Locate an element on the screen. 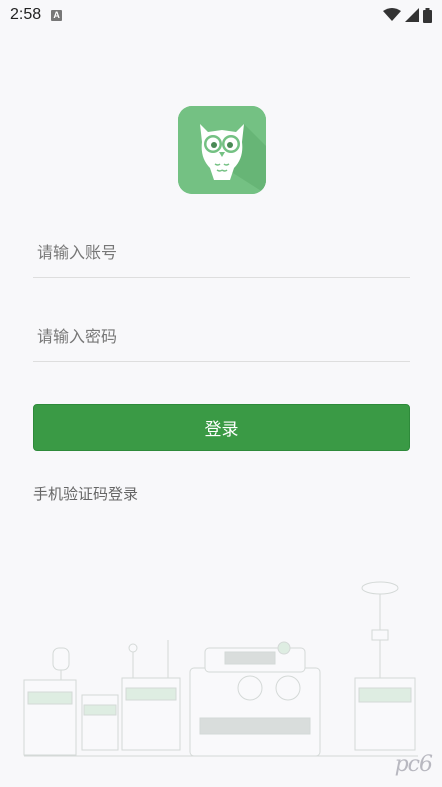  sms-login-link: 手机验证码登录 is located at coordinates (85, 493).